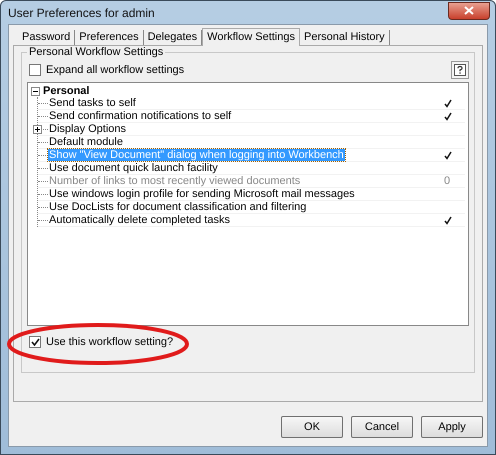 The height and width of the screenshot is (455, 496). Describe the element at coordinates (242, 220) in the screenshot. I see `tree-item: Automatically delete completed tasks` at that location.